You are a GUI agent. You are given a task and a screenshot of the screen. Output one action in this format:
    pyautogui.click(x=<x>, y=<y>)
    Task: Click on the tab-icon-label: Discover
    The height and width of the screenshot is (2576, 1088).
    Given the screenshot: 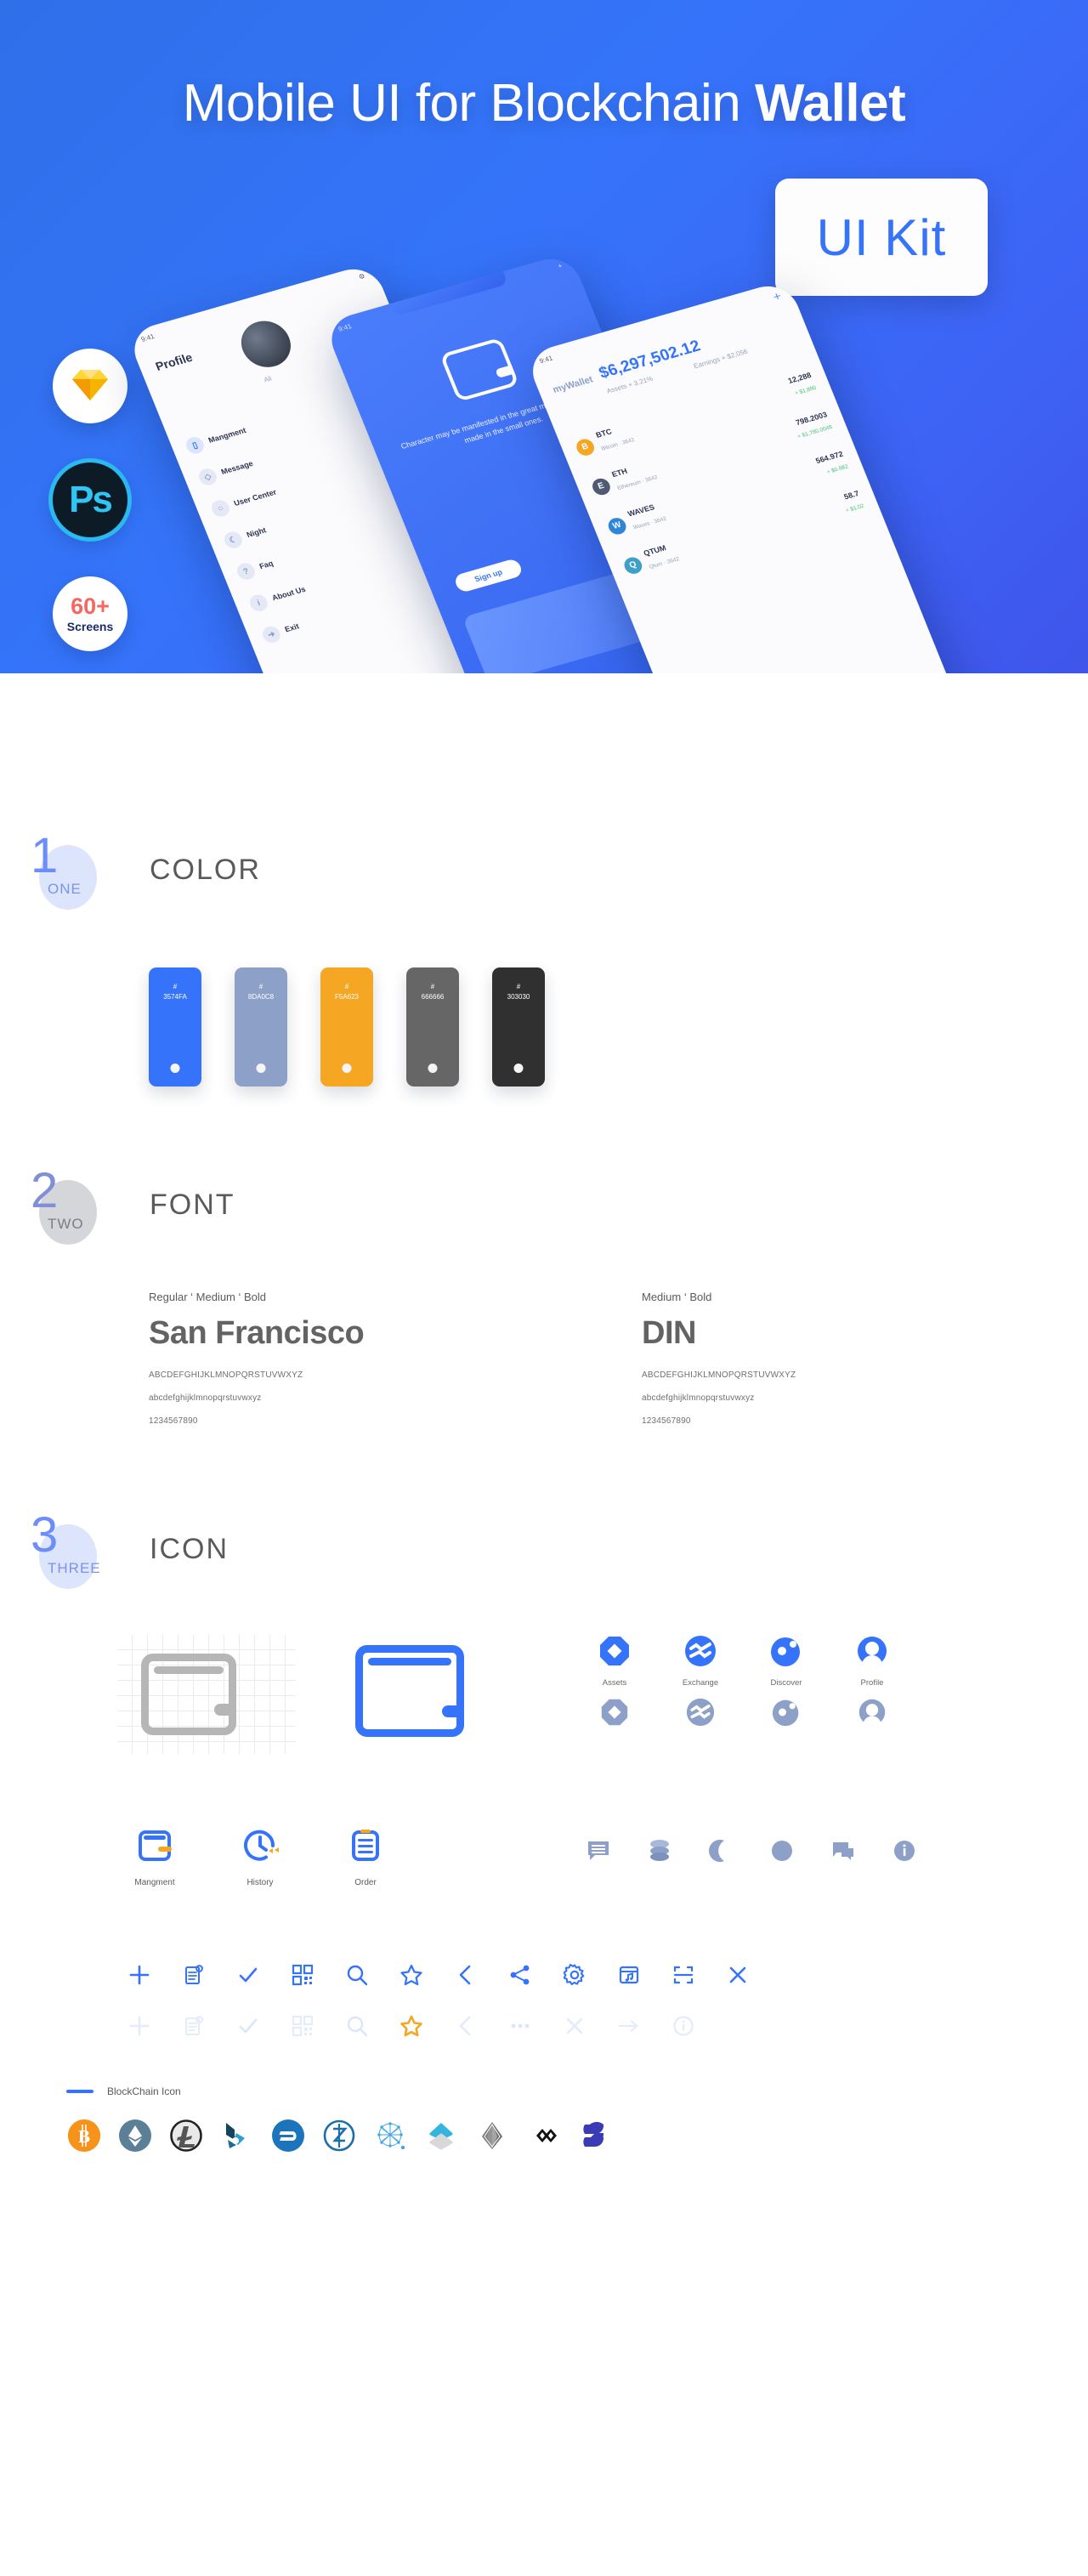 What is the action you would take?
    pyautogui.click(x=786, y=1683)
    